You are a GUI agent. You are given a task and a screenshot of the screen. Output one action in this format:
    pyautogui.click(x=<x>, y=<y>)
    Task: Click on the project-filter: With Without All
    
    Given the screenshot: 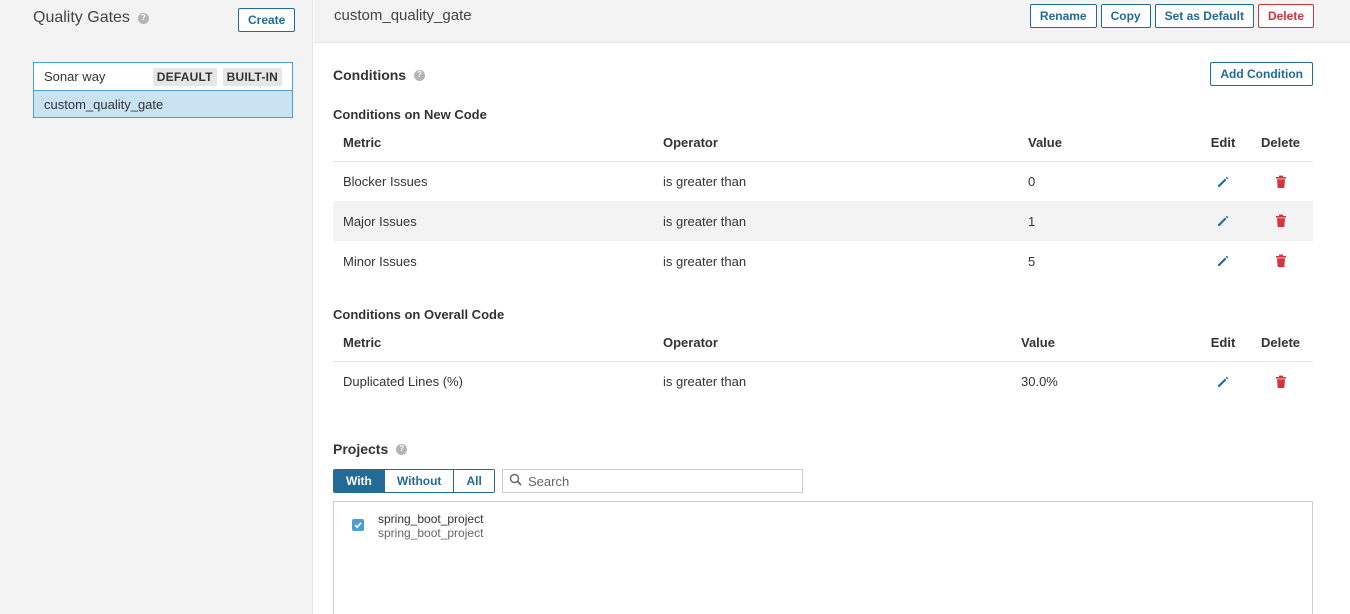 What is the action you would take?
    pyautogui.click(x=414, y=481)
    